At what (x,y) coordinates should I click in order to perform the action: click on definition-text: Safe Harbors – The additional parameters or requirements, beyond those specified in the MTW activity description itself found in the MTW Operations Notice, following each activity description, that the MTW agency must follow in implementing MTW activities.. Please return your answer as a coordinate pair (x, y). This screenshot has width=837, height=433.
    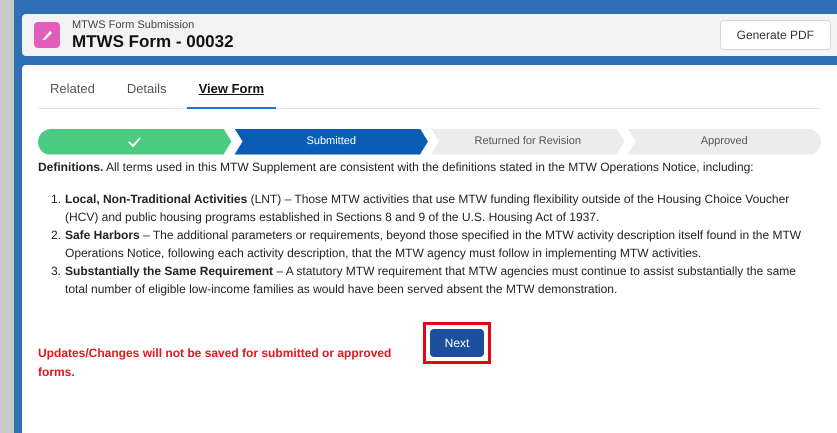
    Looking at the image, I should click on (433, 244).